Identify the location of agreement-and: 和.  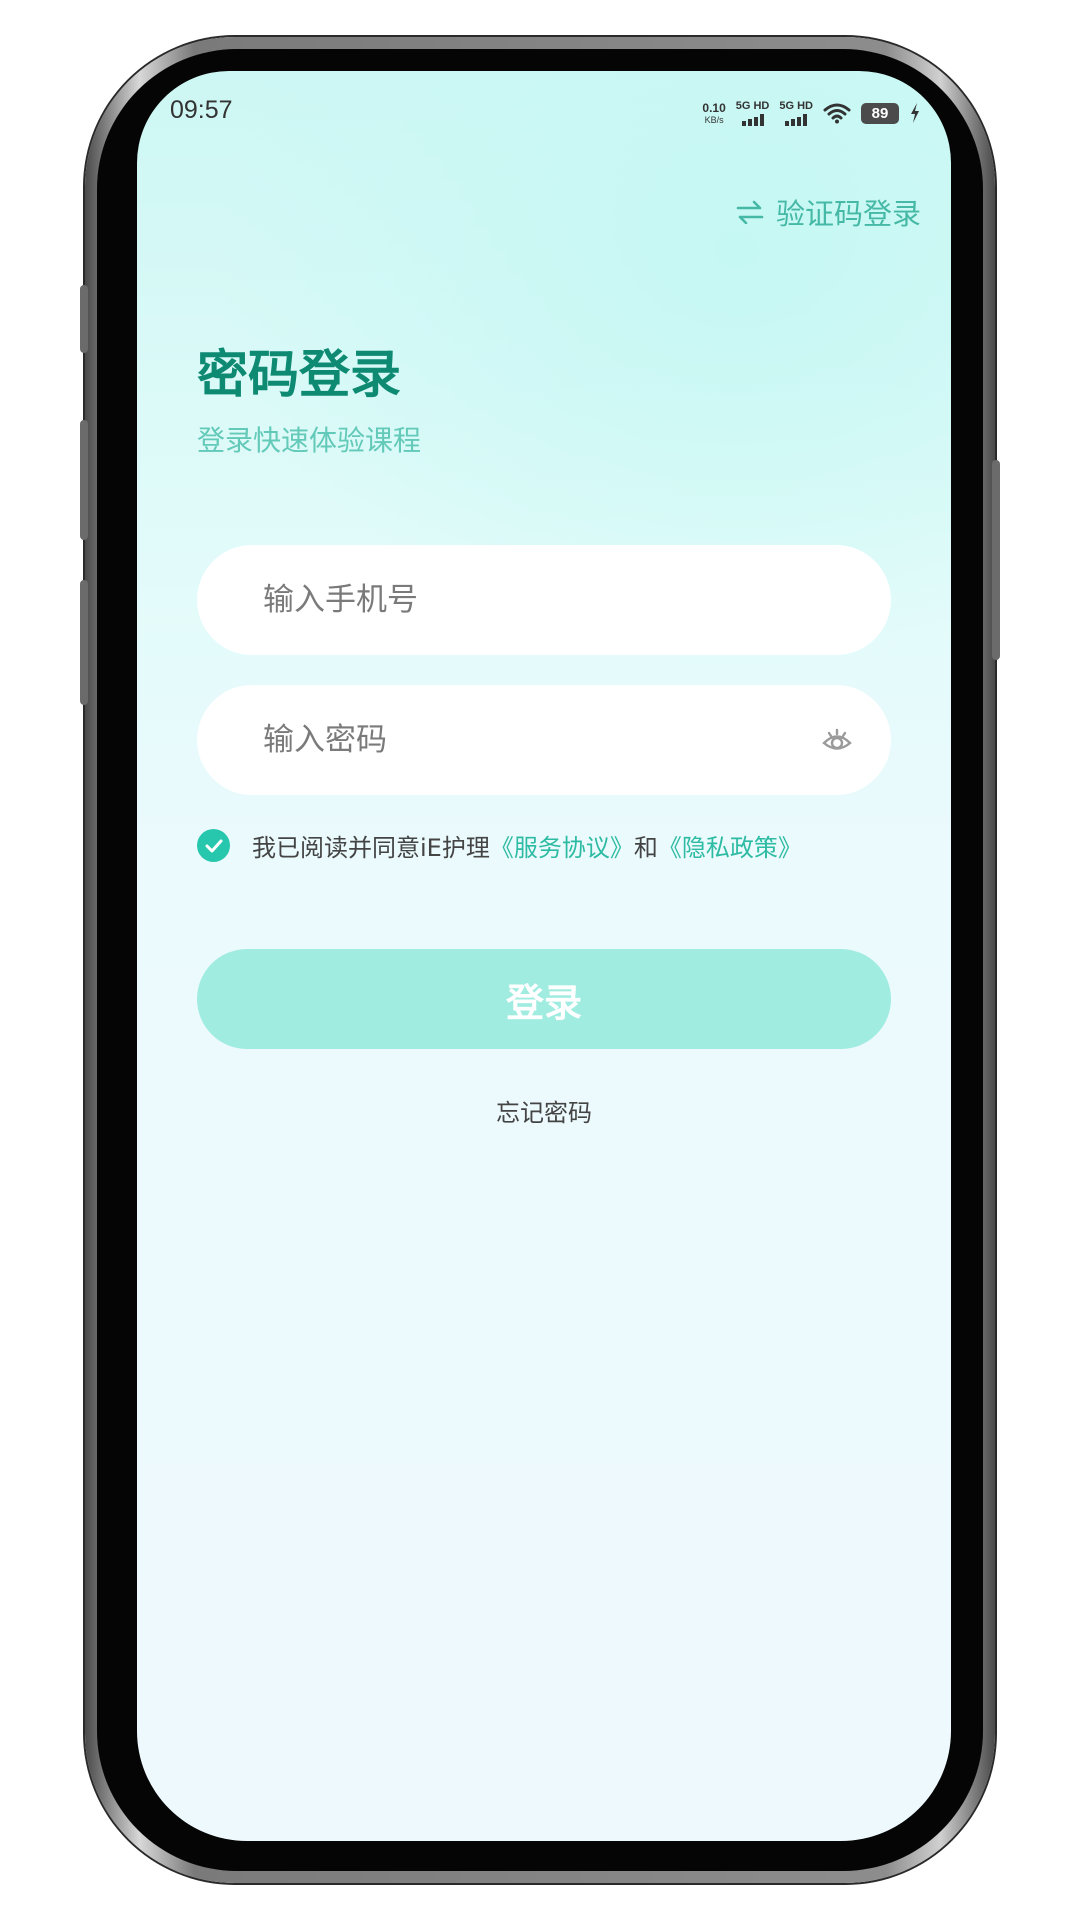
(645, 848).